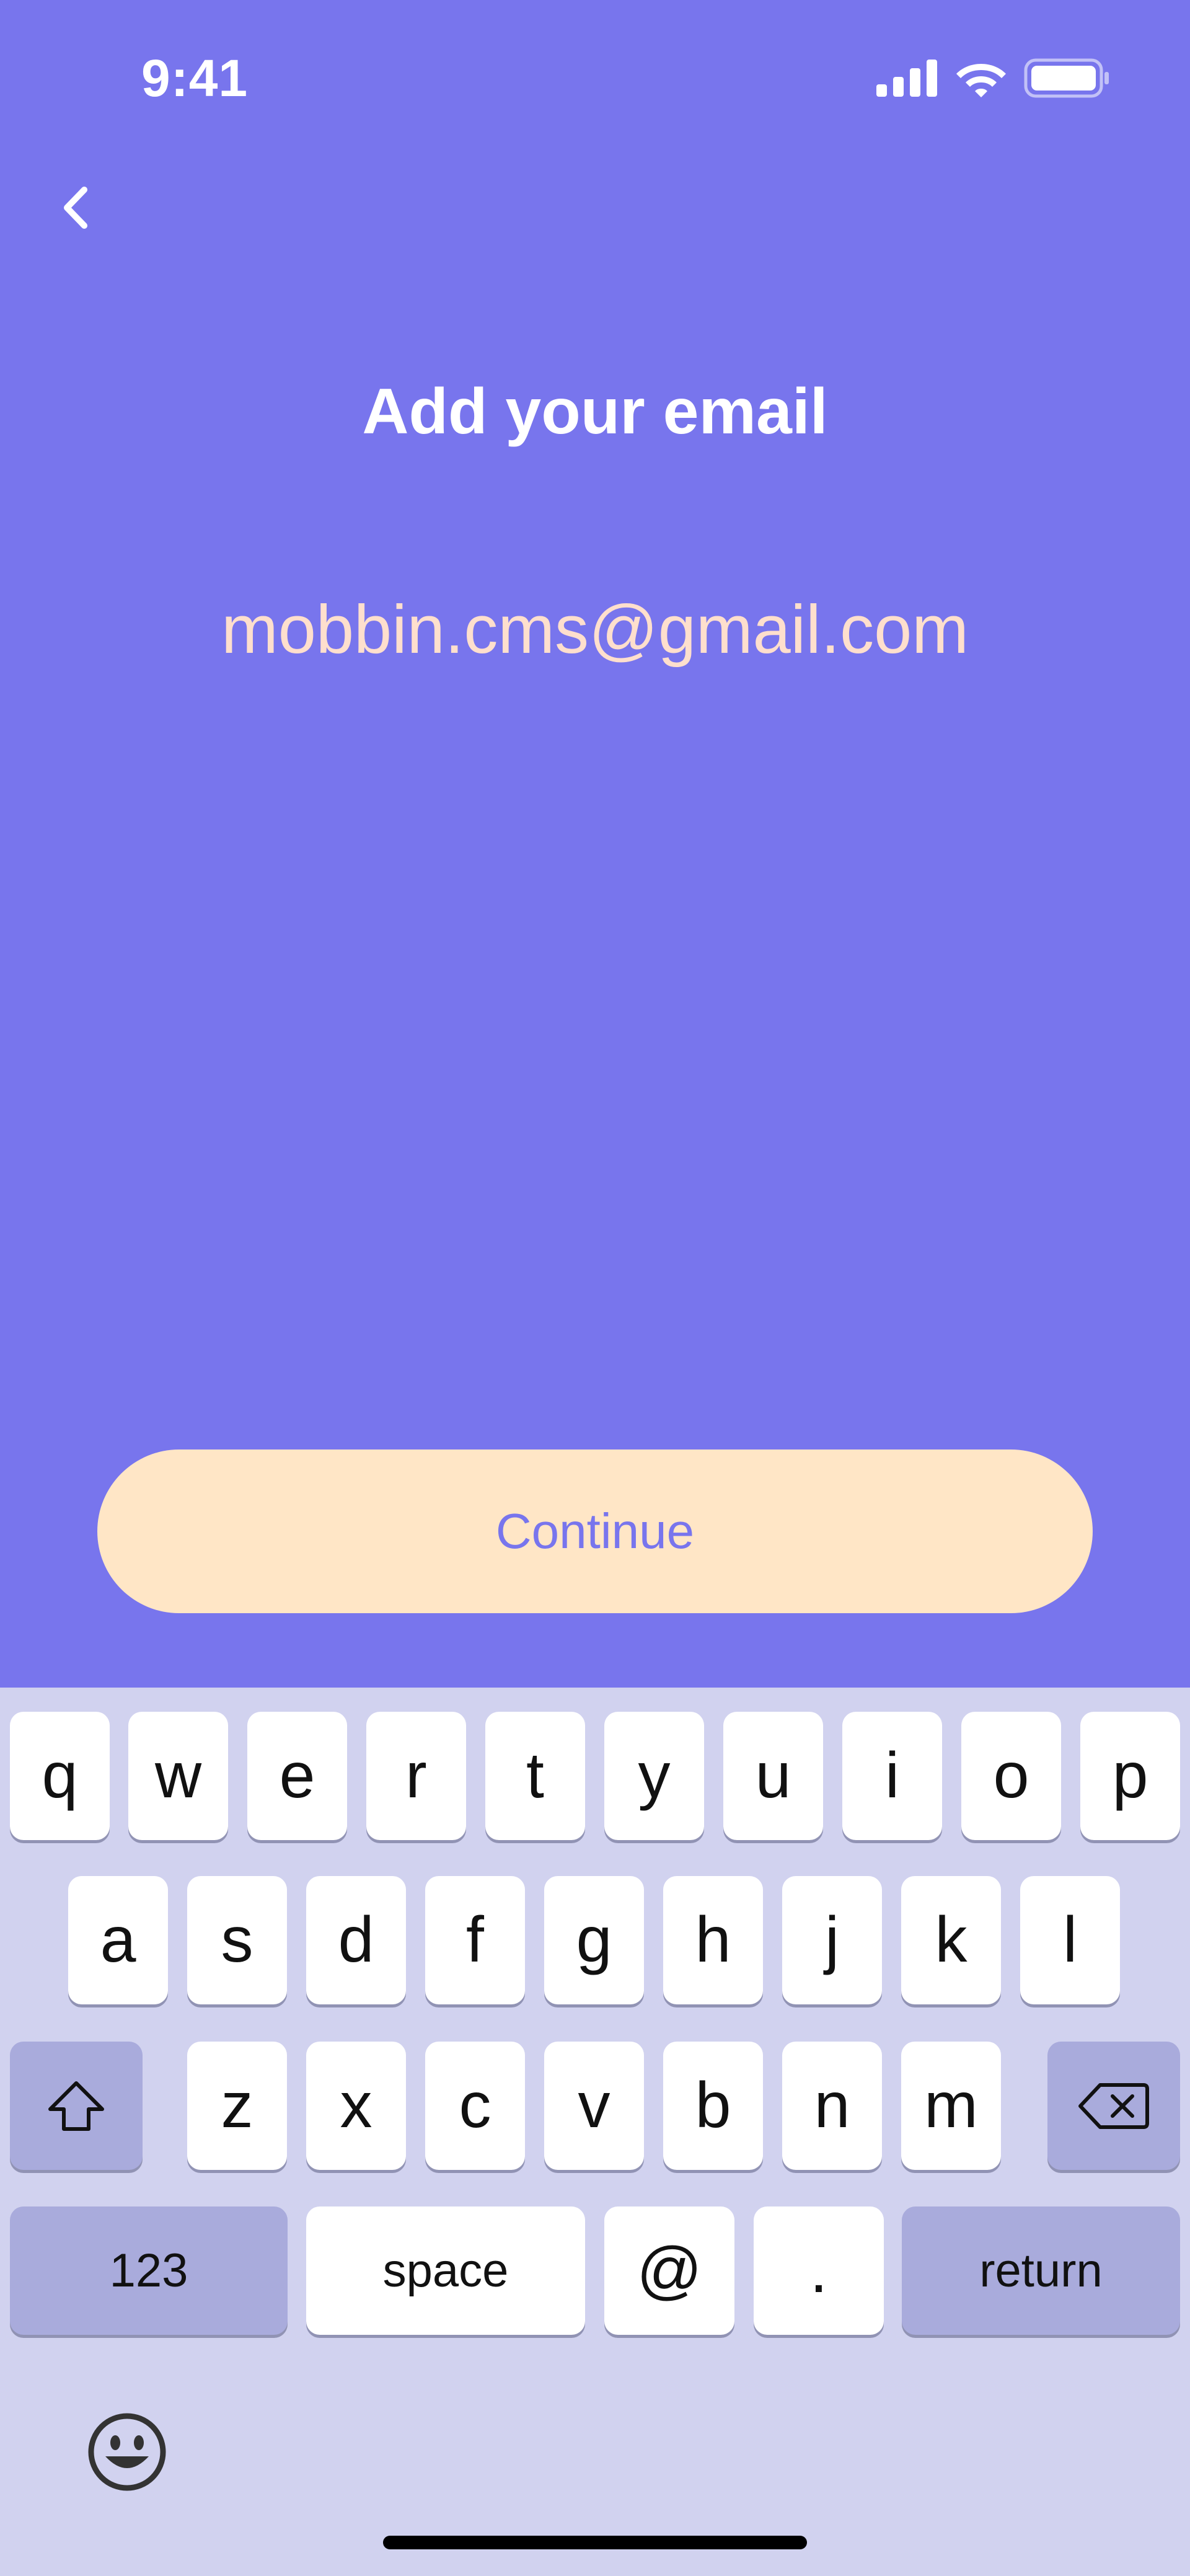 The image size is (1190, 2576). Describe the element at coordinates (297, 1776) in the screenshot. I see `key-e: e` at that location.